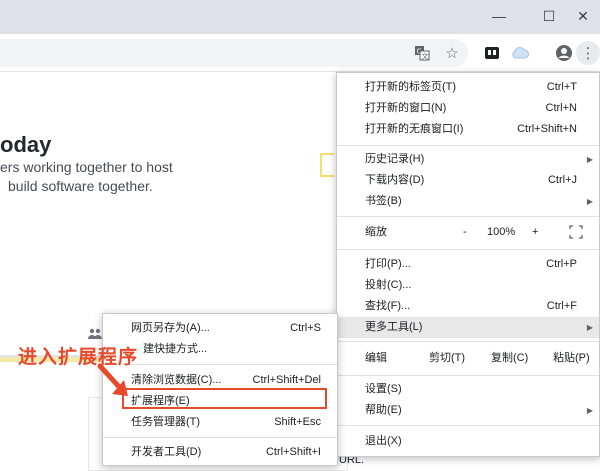  I want to click on translate-icon: G文, so click(422, 53).